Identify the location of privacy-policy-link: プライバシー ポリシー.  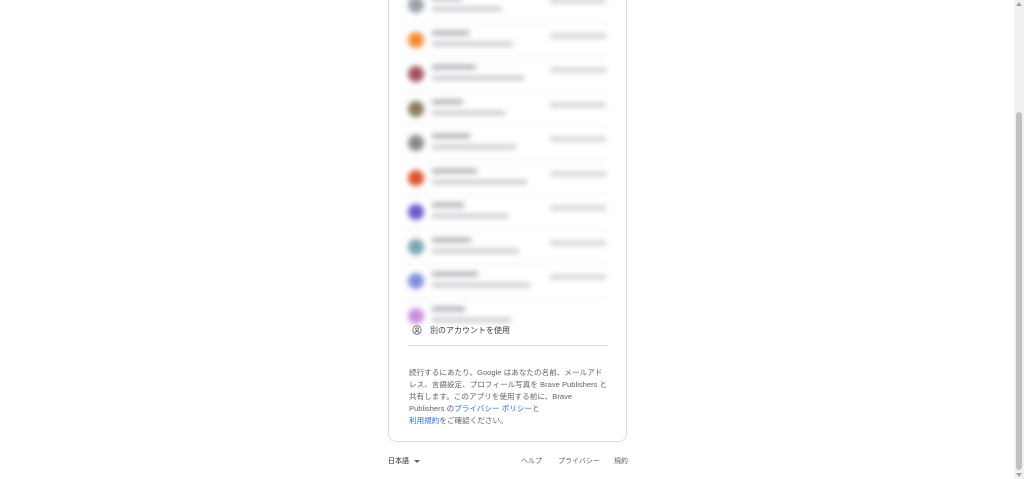
(493, 408).